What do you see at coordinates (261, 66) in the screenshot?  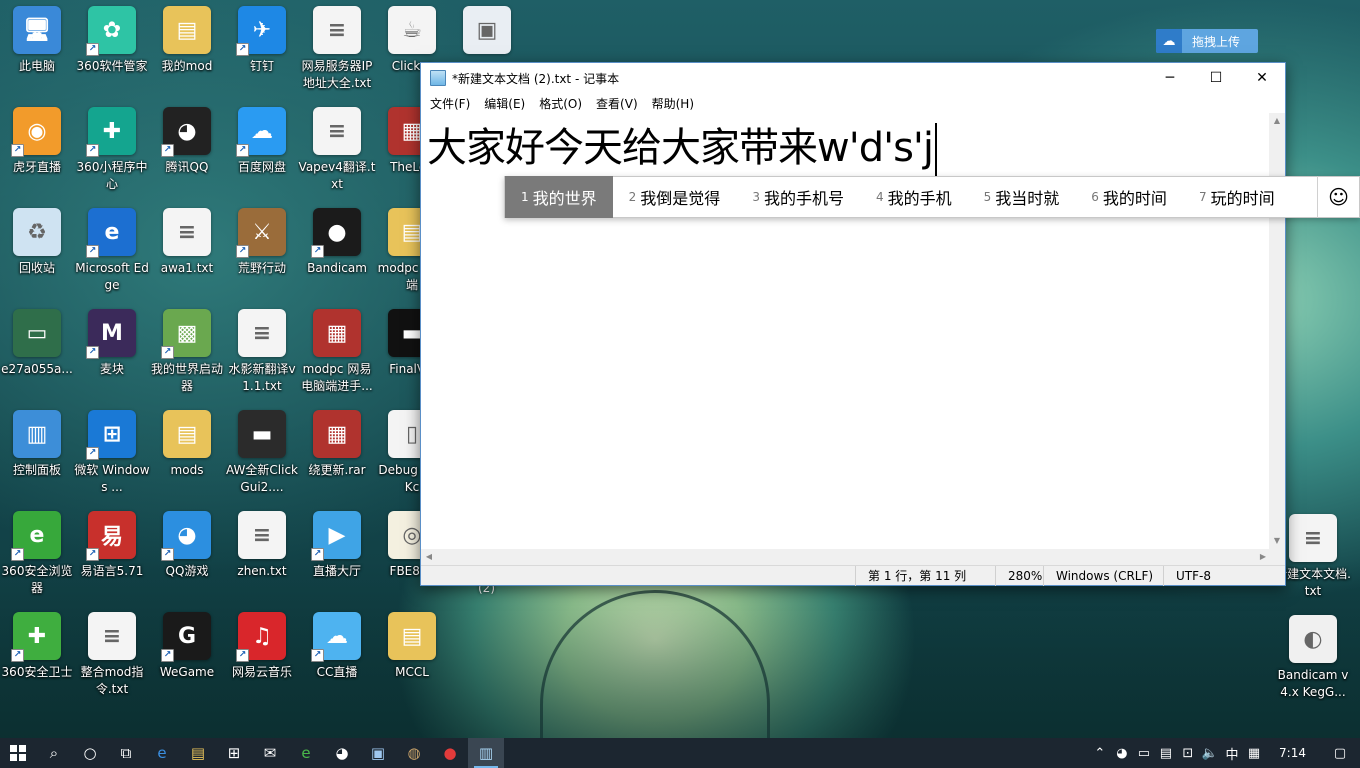 I see `desktop-icon-label: 钉钉` at bounding box center [261, 66].